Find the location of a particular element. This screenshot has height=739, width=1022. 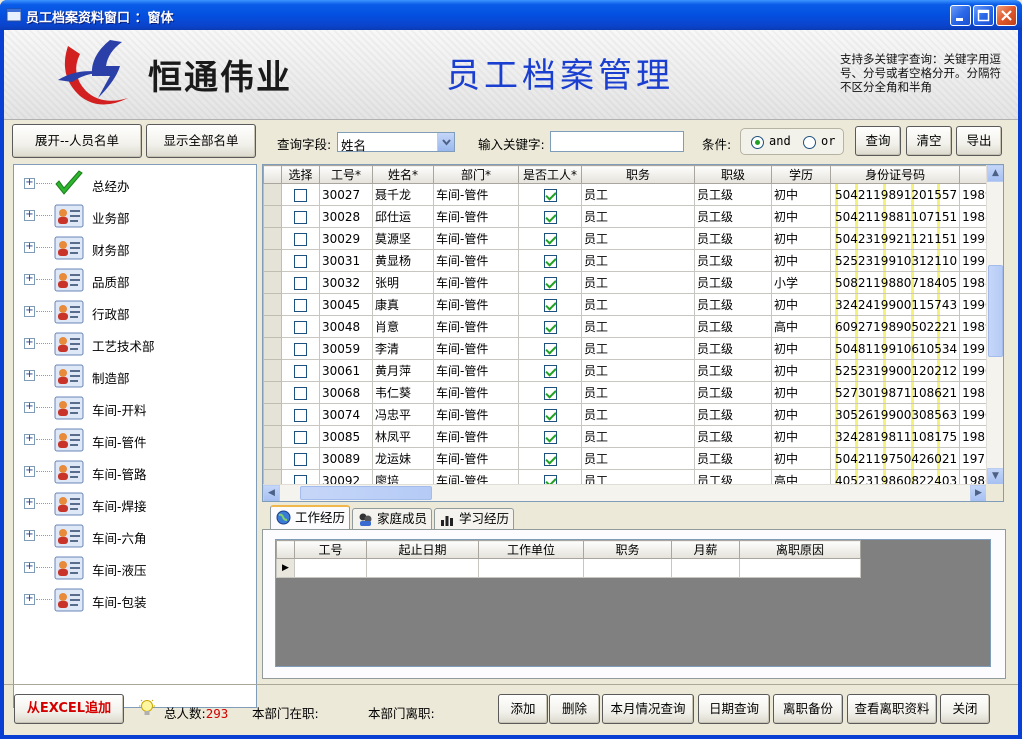

scroll-right-icon: ▶ is located at coordinates (978, 493).